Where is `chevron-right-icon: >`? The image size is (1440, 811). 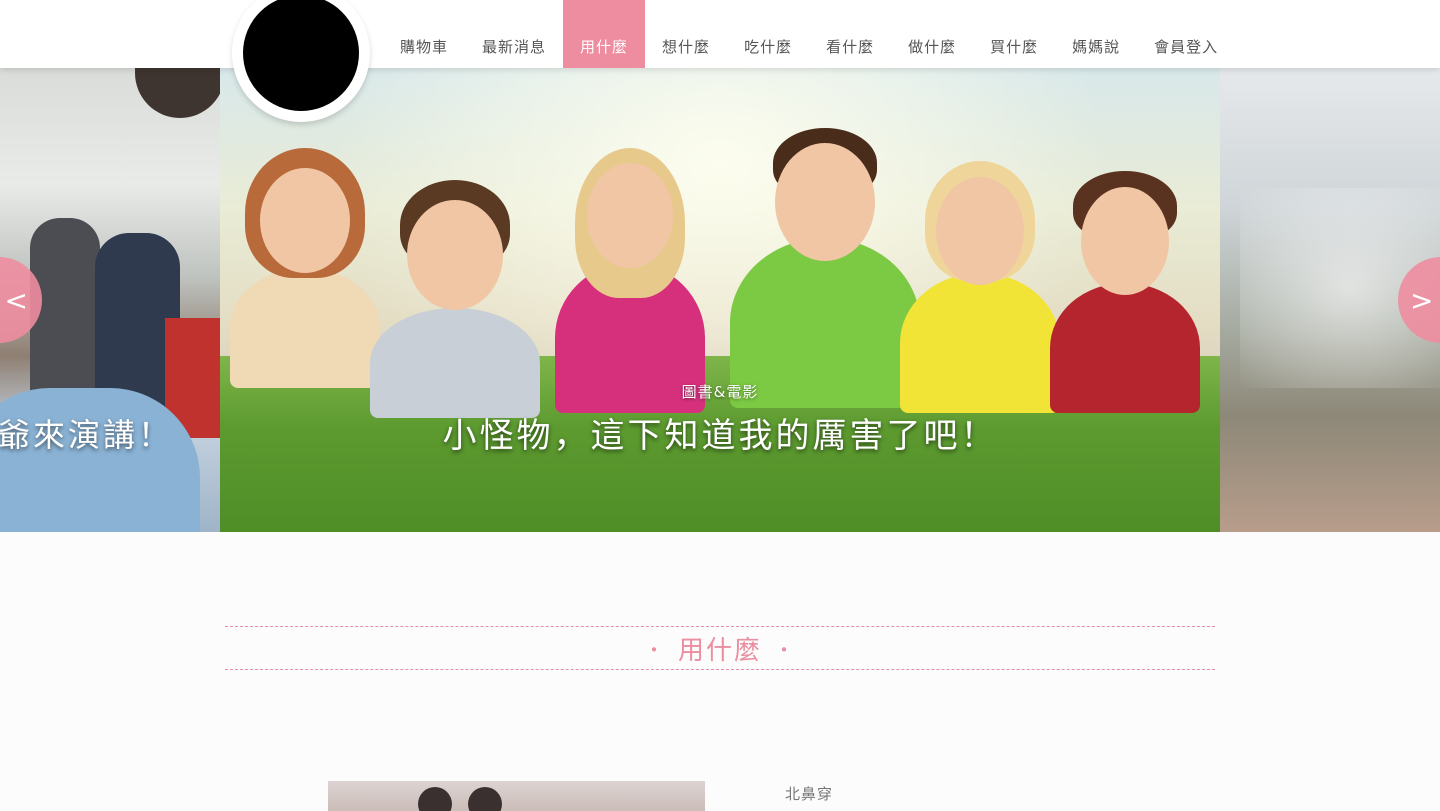
chevron-right-icon: > is located at coordinates (1422, 300).